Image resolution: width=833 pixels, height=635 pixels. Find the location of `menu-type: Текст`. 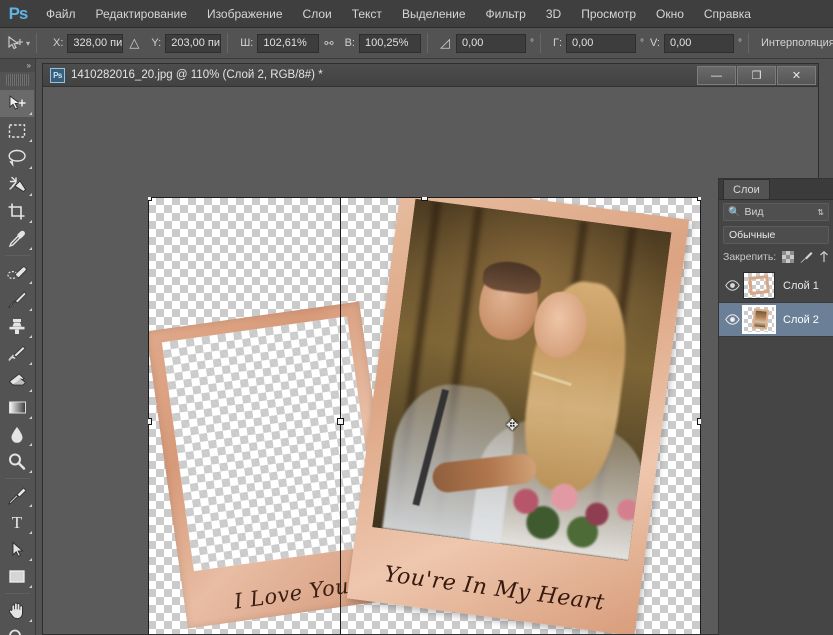

menu-type: Текст is located at coordinates (367, 14).